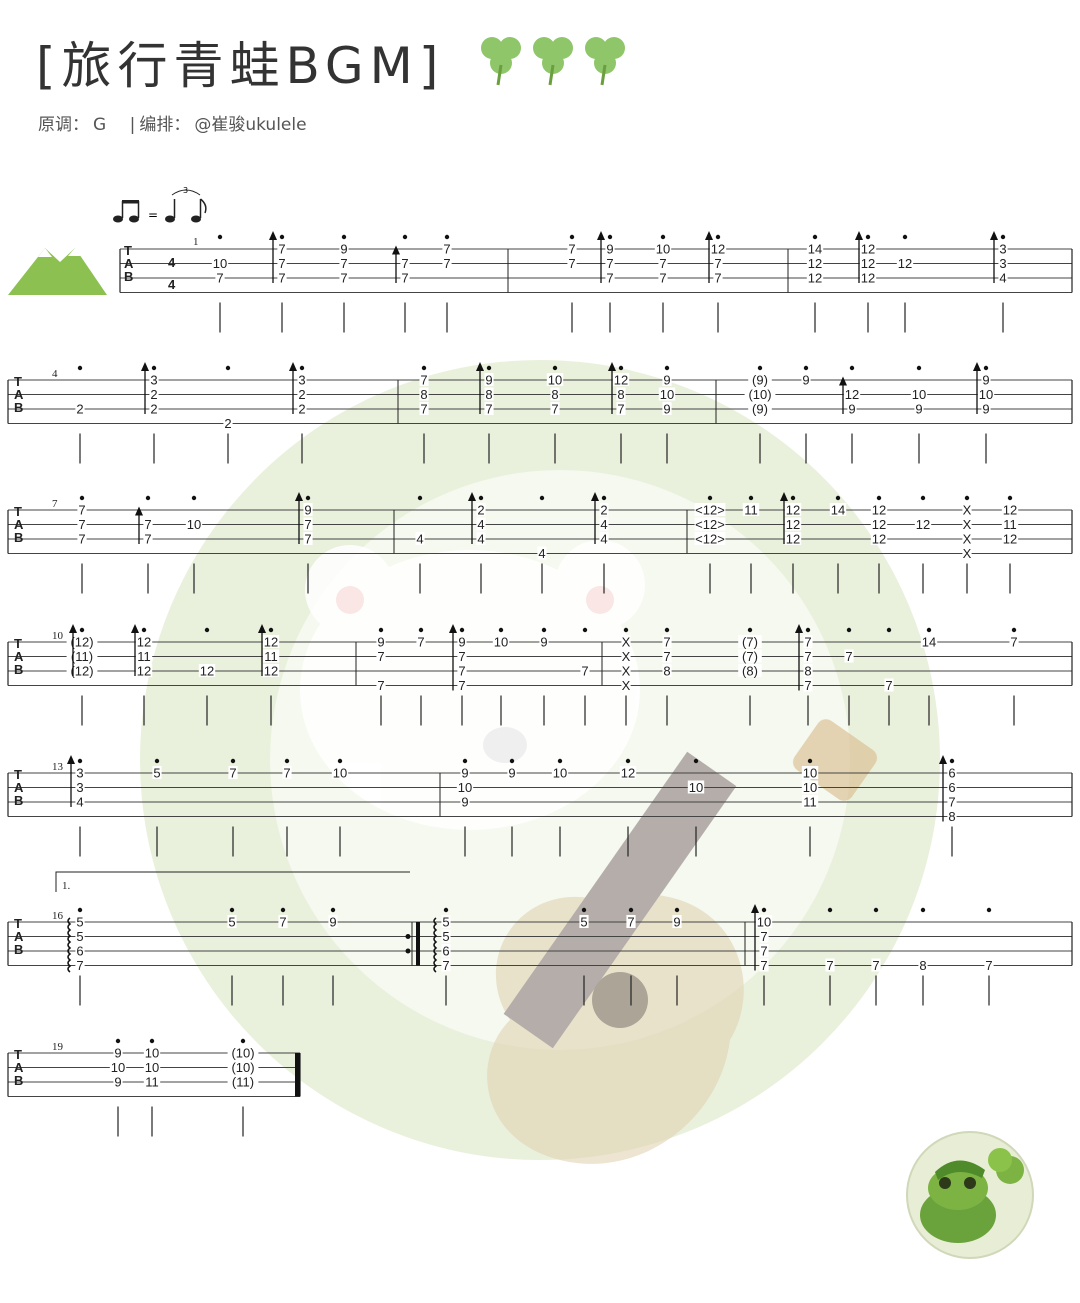 Image resolution: width=1080 pixels, height=1303 pixels. I want to click on fret-number: 6, so click(445, 951).